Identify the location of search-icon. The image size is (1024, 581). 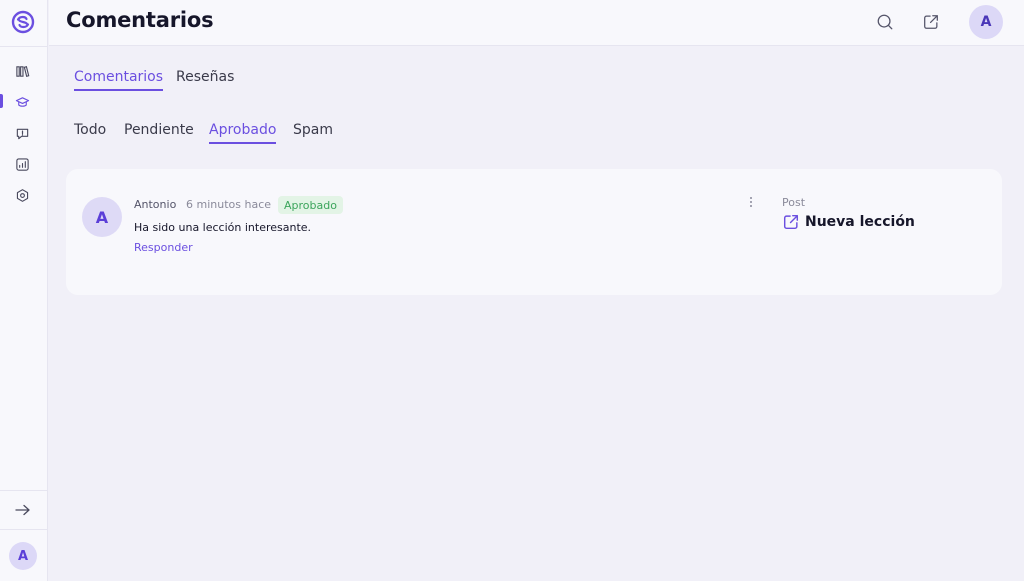
(885, 22).